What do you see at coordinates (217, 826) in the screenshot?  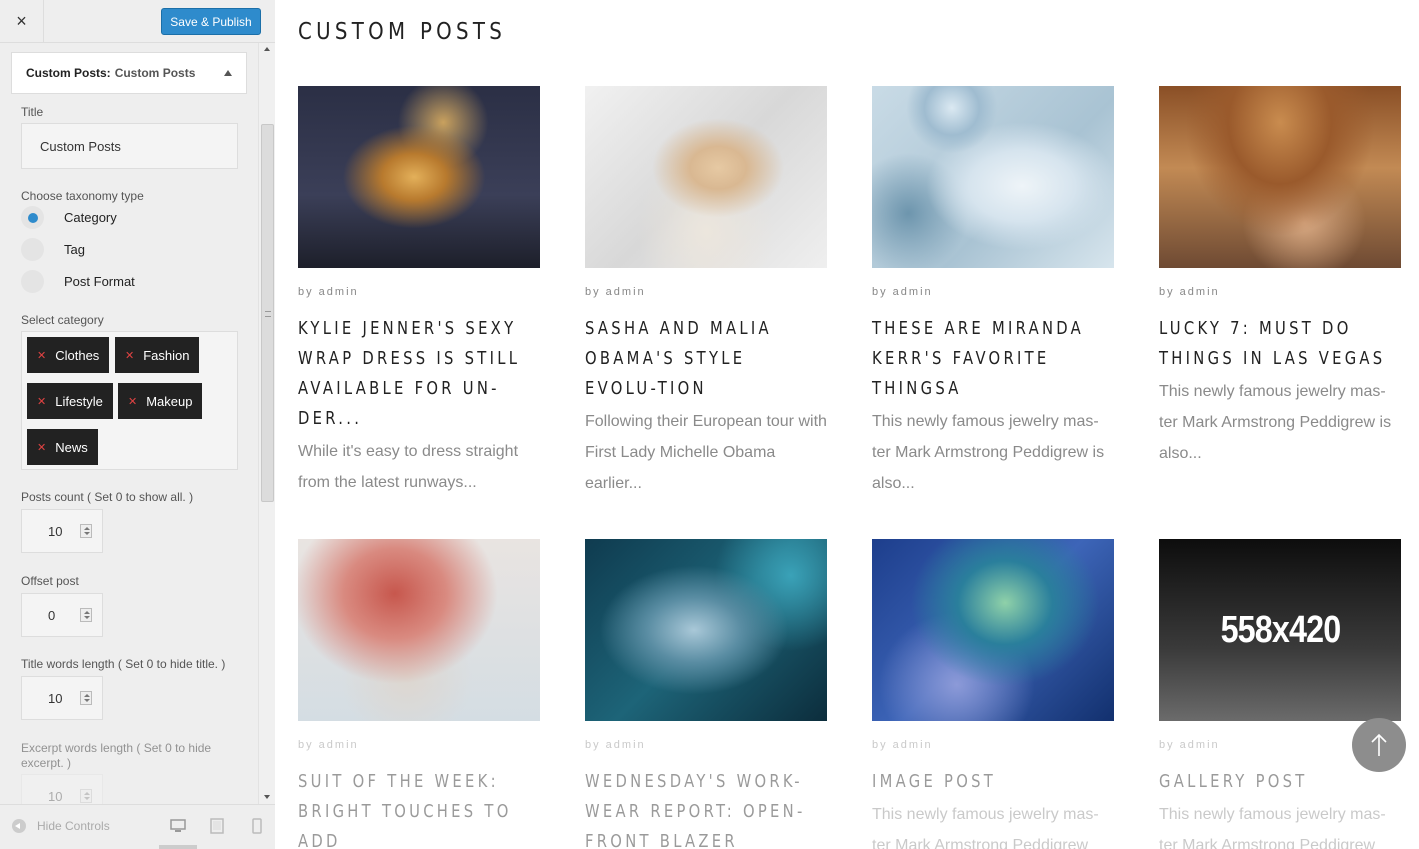 I see `tablet-preview-icon` at bounding box center [217, 826].